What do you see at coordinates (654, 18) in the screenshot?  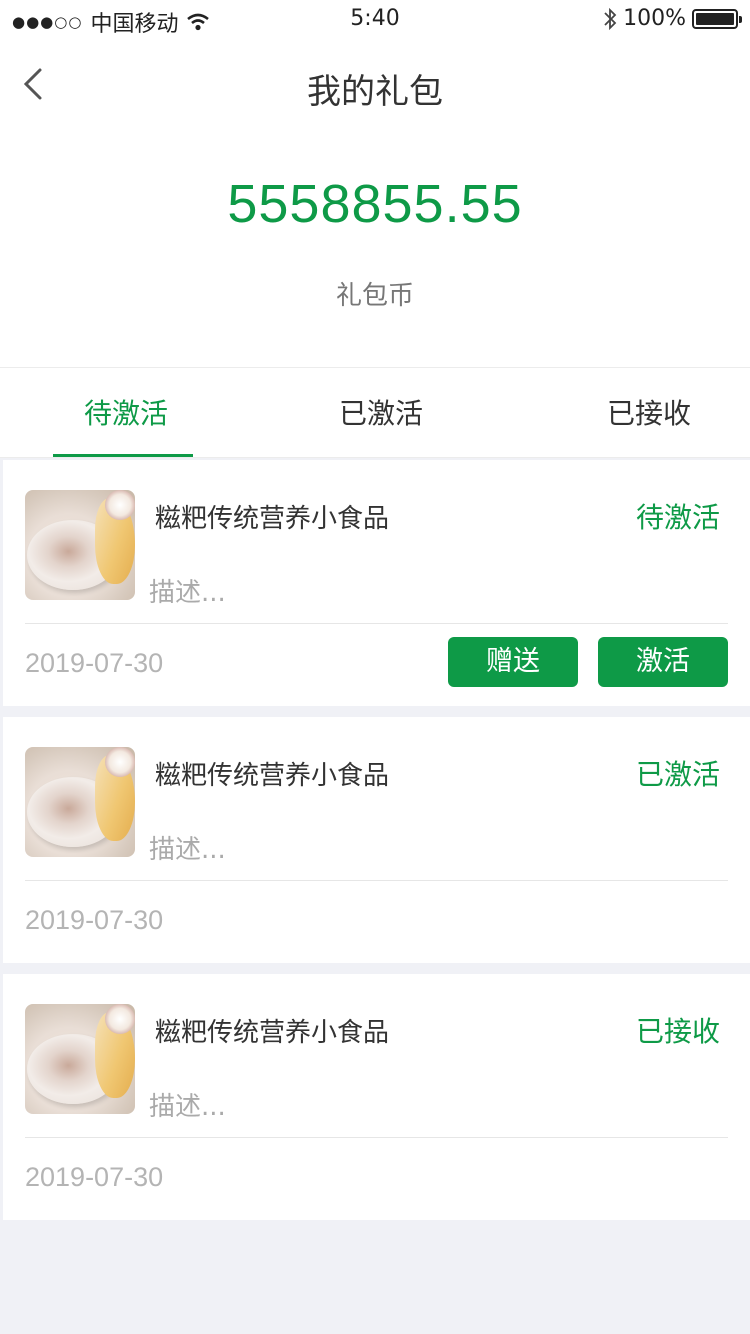 I see `battery-percent: 100%` at bounding box center [654, 18].